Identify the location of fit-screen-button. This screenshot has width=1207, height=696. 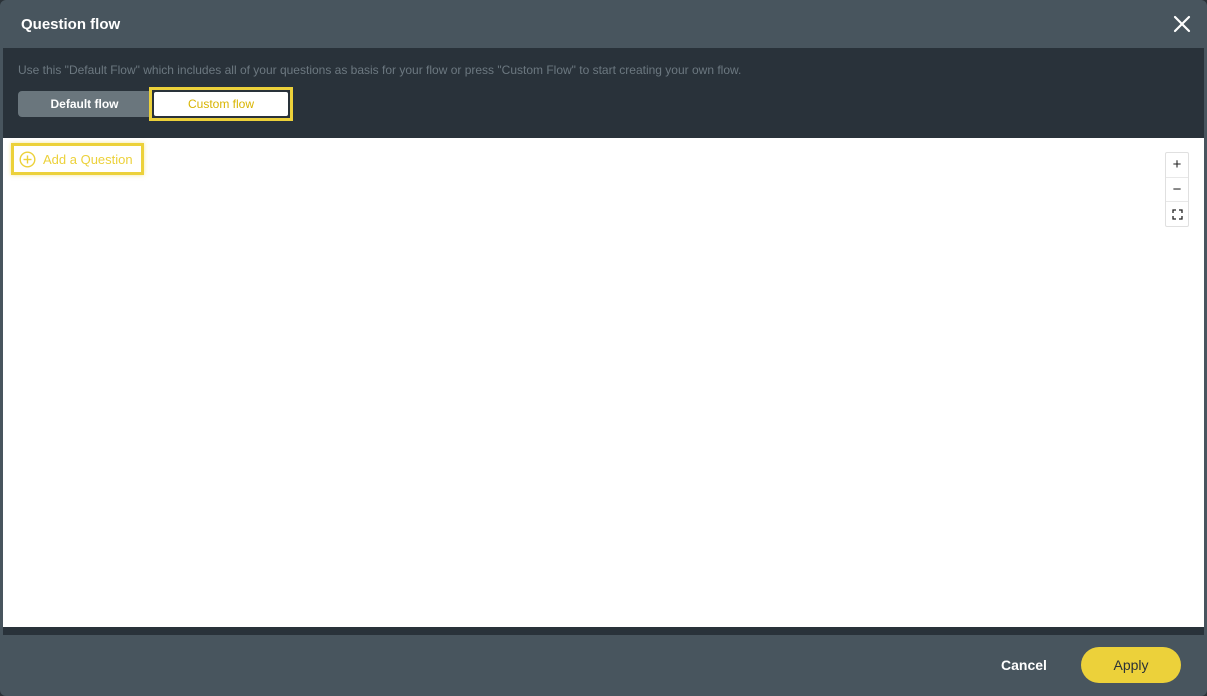
(1177, 214).